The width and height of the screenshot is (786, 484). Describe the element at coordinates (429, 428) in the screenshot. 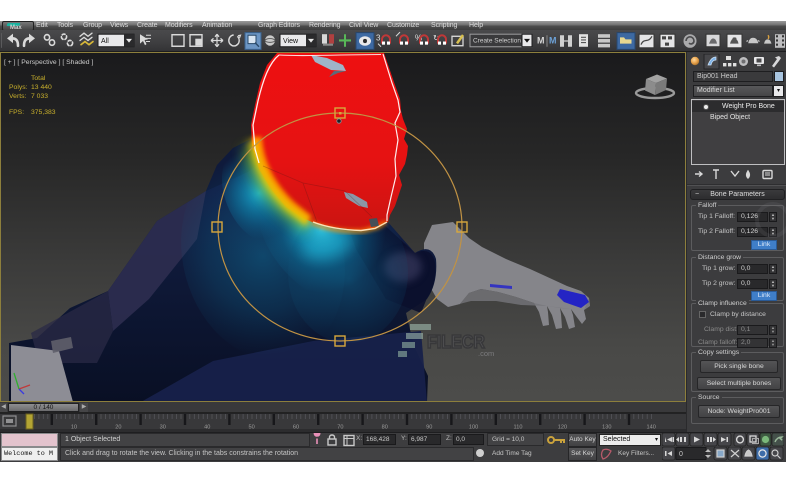

I see `svg-text: 90` at that location.